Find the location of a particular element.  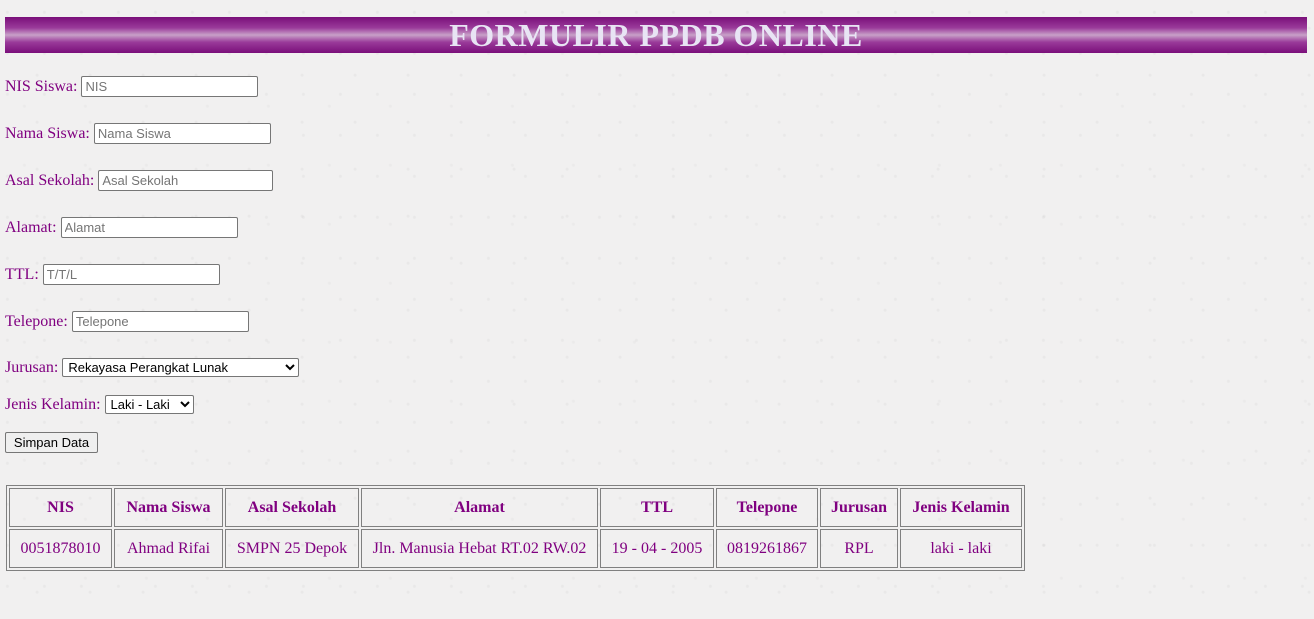

table-cell-jenis-kelamin: laki - laki is located at coordinates (961, 548).